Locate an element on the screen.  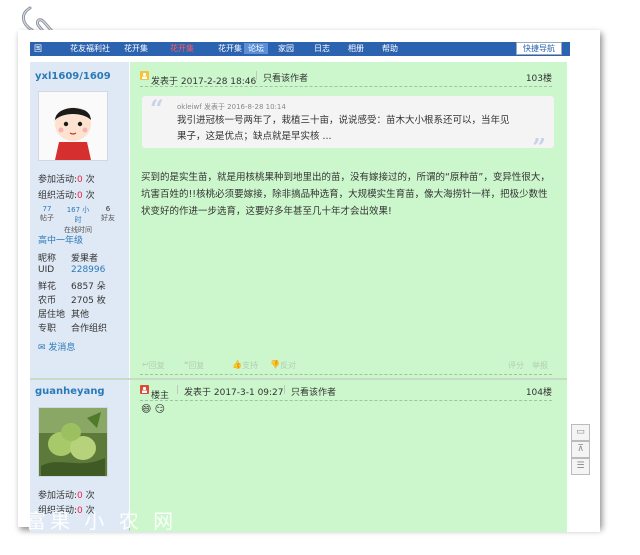
stat-friends: 6 好友 is located at coordinates (108, 214).